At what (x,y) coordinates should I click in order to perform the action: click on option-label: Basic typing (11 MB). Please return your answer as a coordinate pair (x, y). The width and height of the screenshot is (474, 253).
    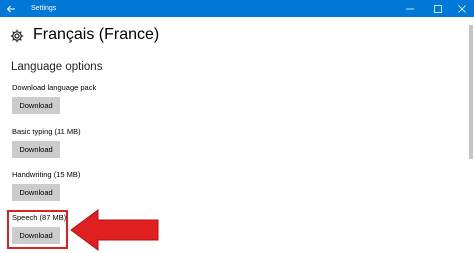
    Looking at the image, I should click on (46, 131).